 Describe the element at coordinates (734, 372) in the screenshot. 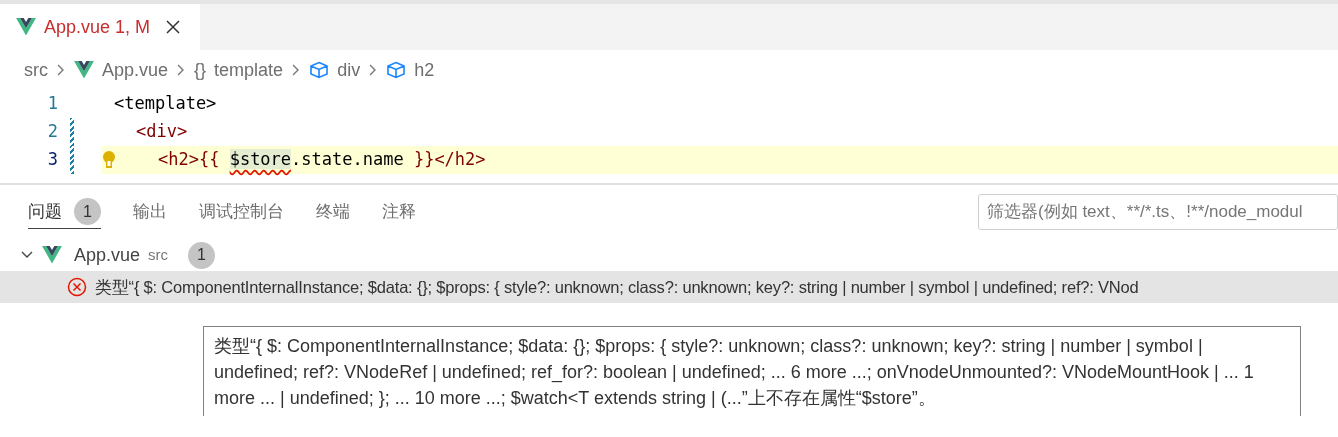

I see `tooltip-message: 类型“{ $: ComponentInternalInstance; $data: {}; $props: { style?: unknown; class?: unknown; key?: string | number | symbol | undefined; ref?: VNodeRef | undefined; ref_for?: boolean | undefined; ... 6 more ...; onVnodeUnmounted?: VNodeMountHook | ... 1 more ... | undefined; }; ... 10 more ...; $watch<T extends string | (...”上不存在属性“$store”。` at that location.